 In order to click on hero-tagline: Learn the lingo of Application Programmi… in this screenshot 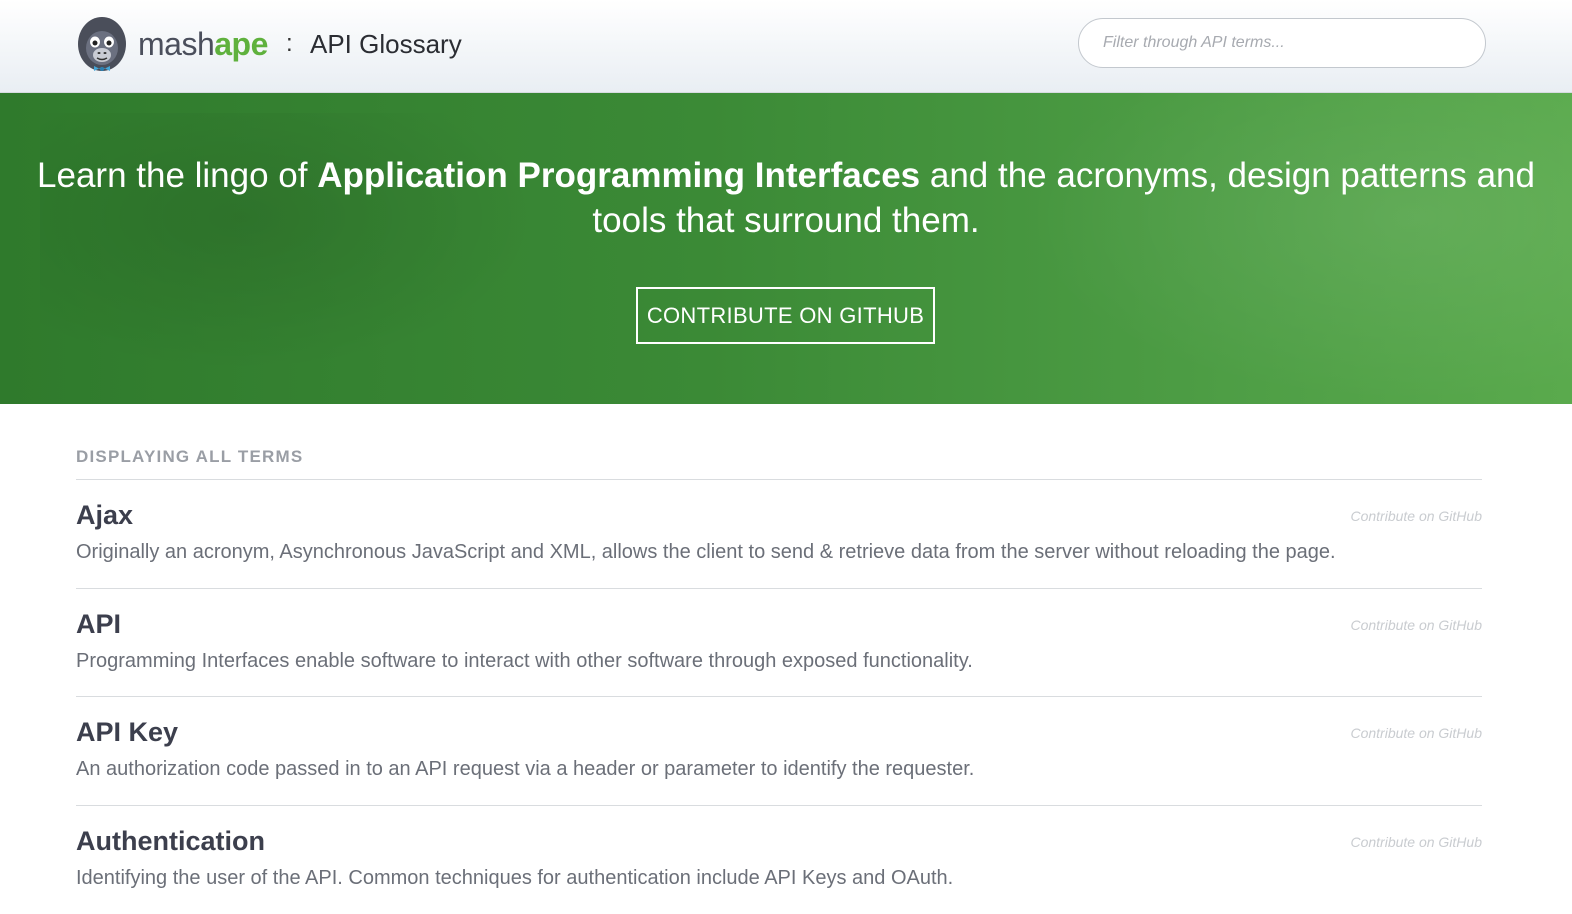, I will do `click(786, 198)`.